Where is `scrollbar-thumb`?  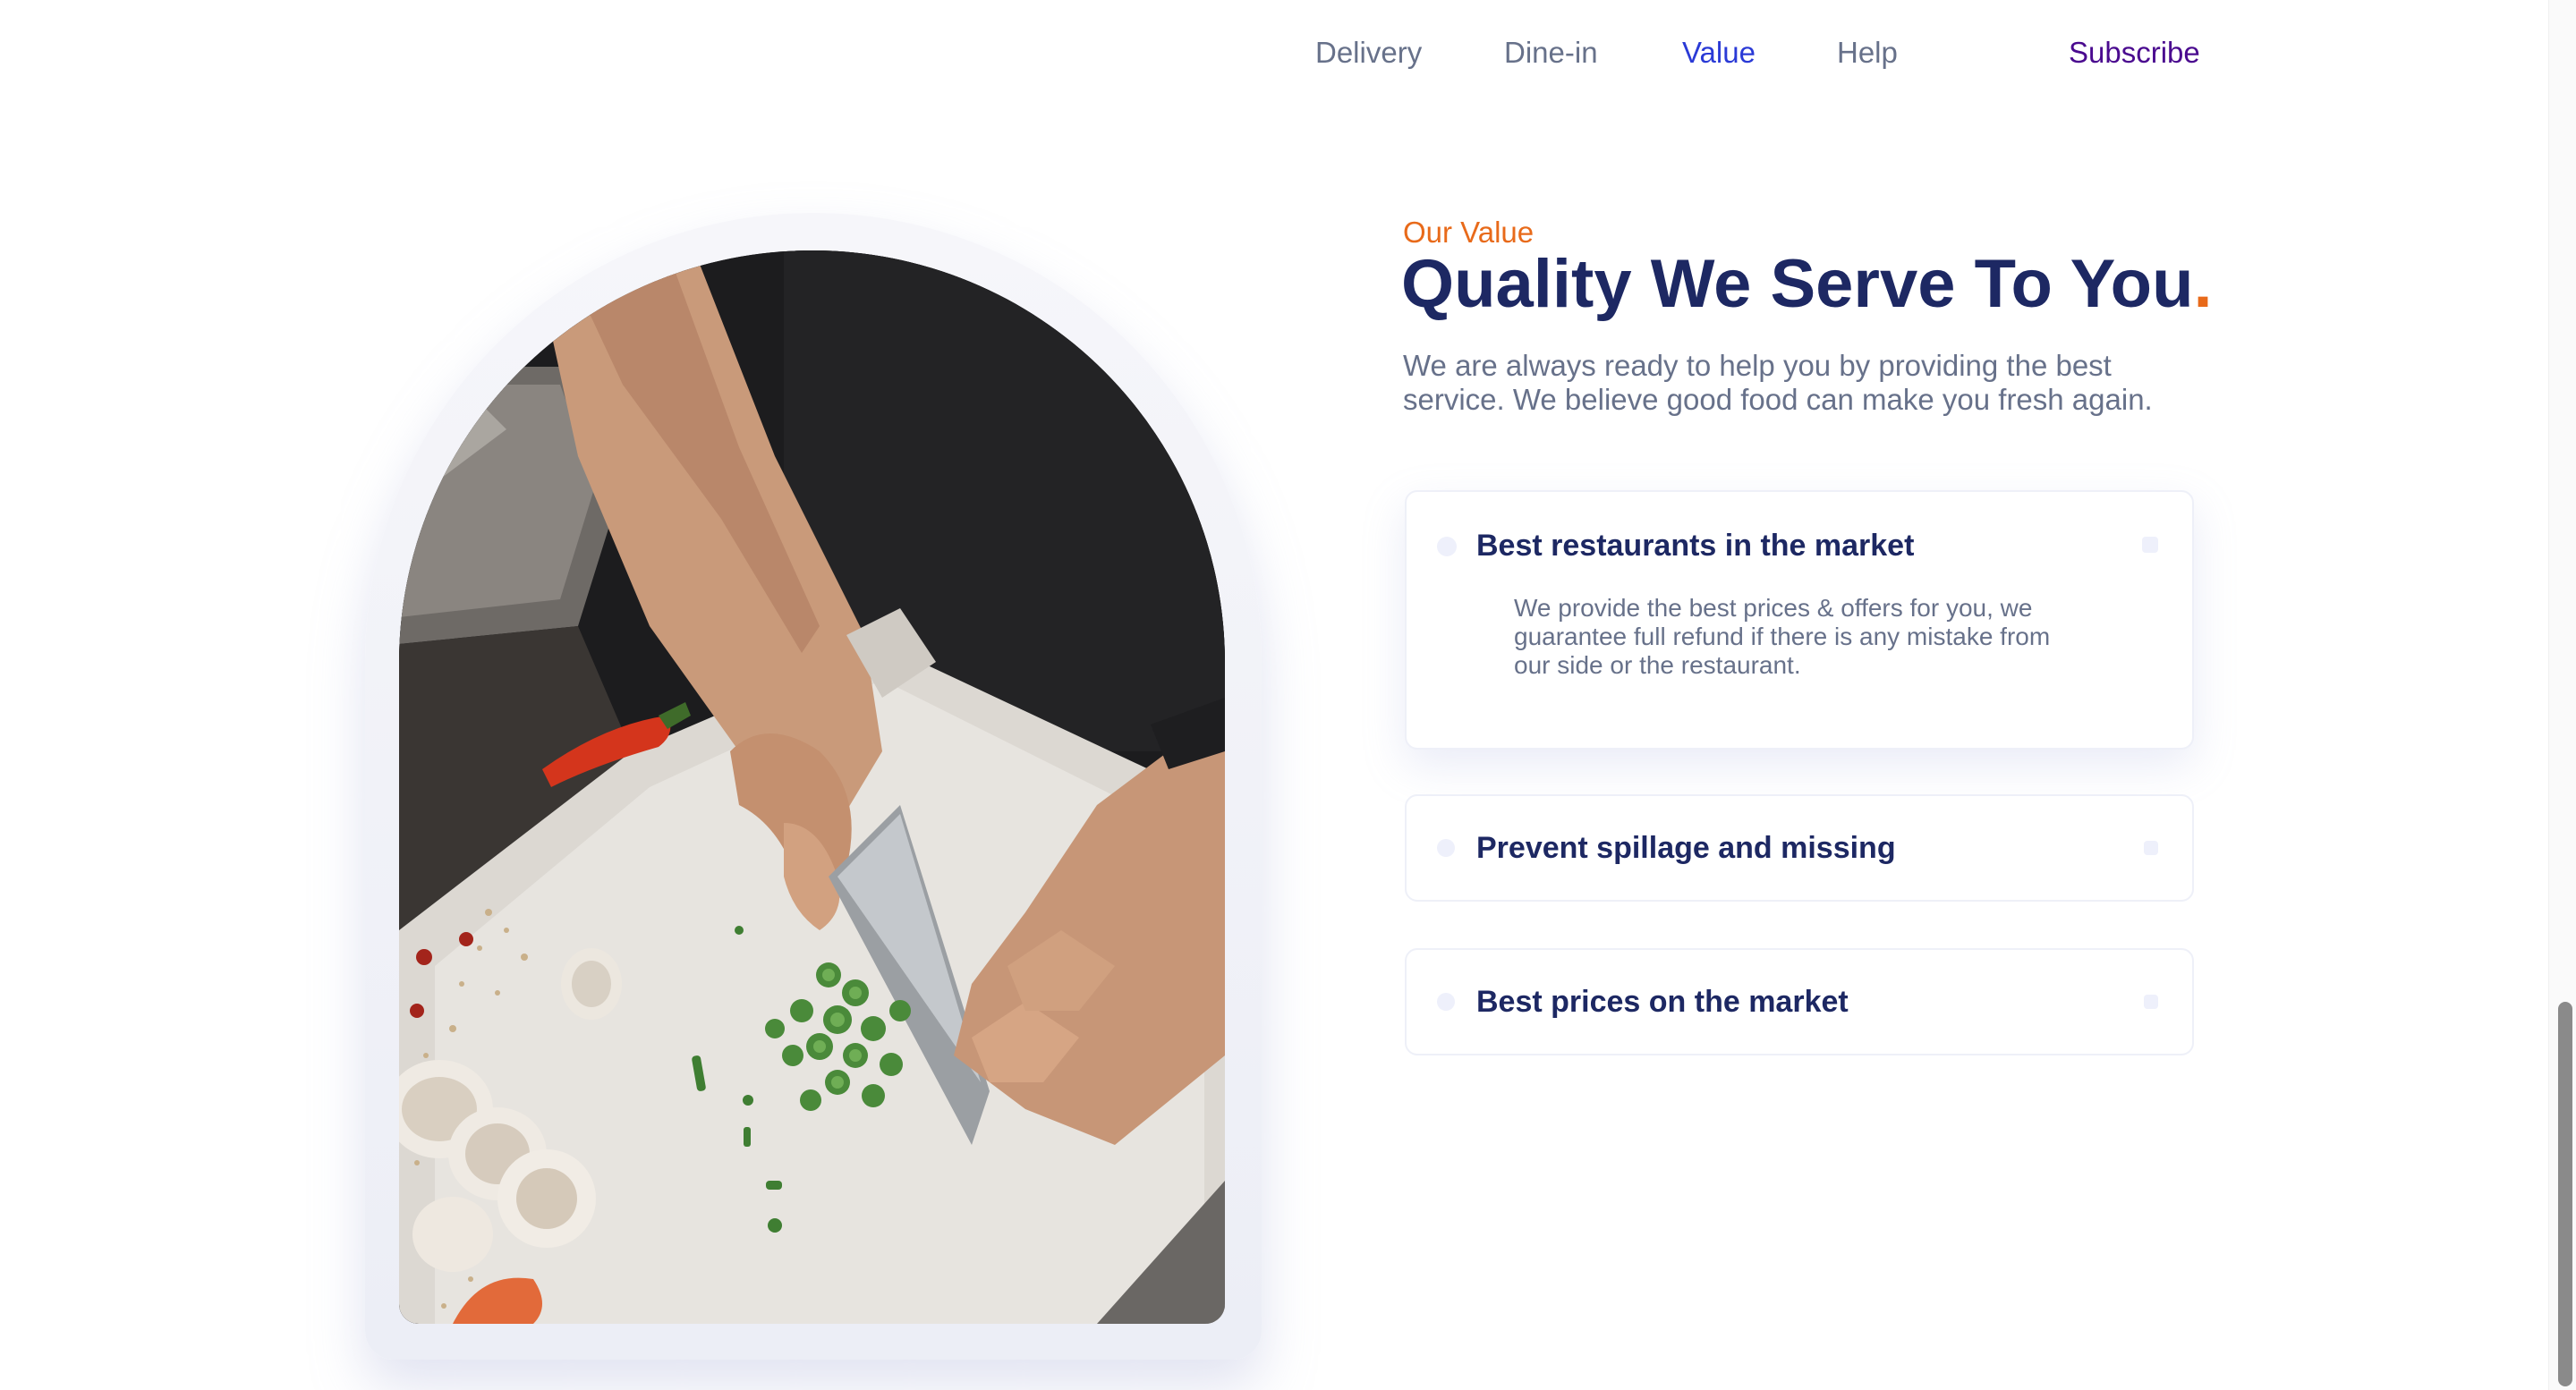
scrollbar-thumb is located at coordinates (2565, 1194).